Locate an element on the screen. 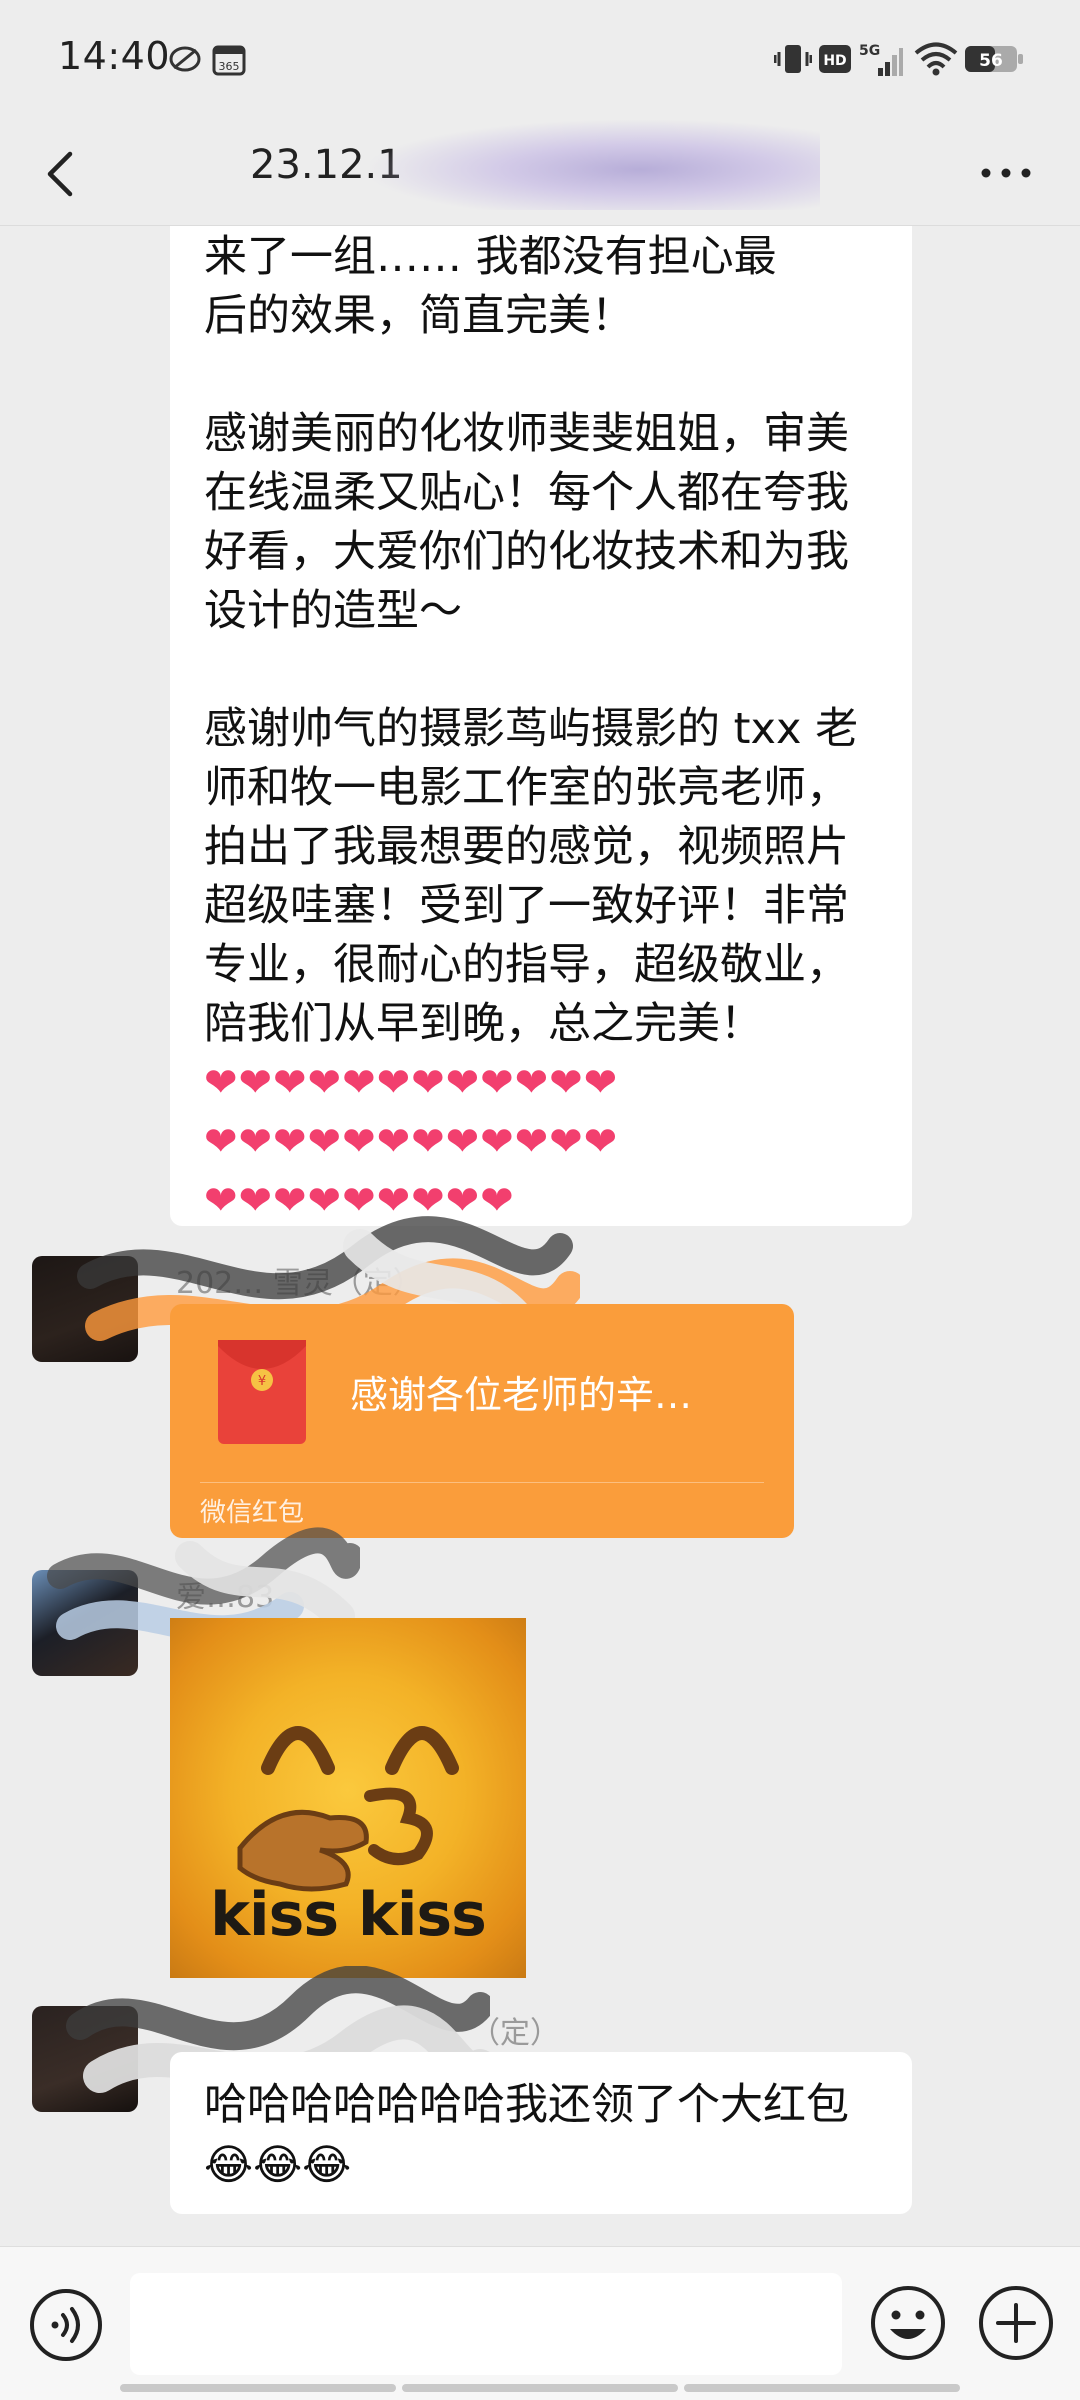 This screenshot has height=2400, width=1080. status-time: 14:40 is located at coordinates (114, 56).